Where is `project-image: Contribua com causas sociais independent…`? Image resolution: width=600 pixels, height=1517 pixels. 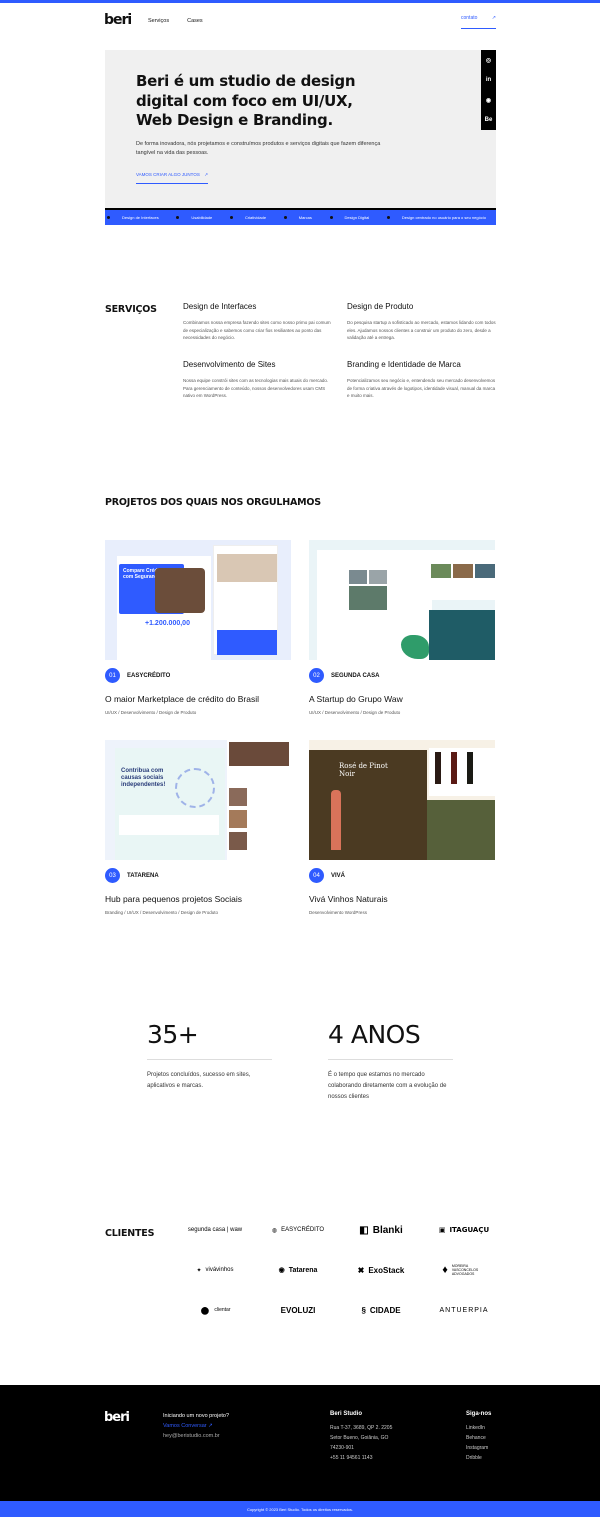
project-image: Contribua com causas sociais independent… is located at coordinates (198, 800).